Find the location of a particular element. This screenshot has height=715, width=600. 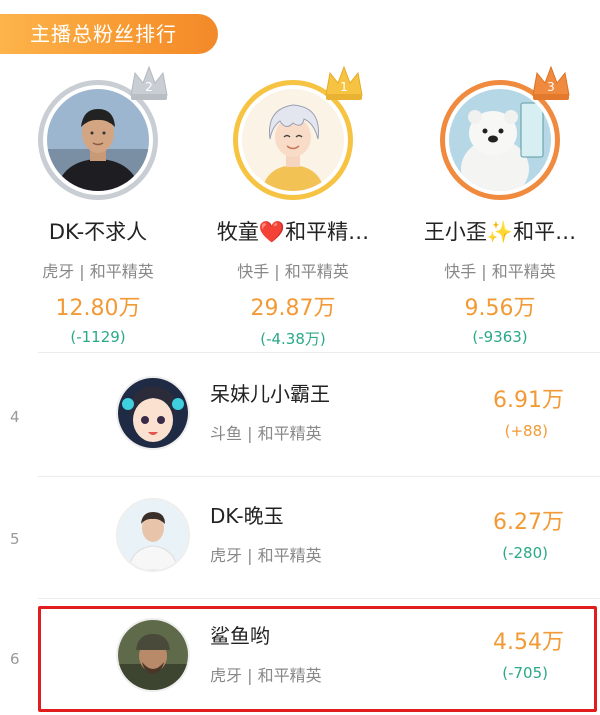

top-streamer-card-rank-3: 3 王小歪✨和平… 快手 | 和平精英 9.56万 (-9363) is located at coordinates (500, 205).